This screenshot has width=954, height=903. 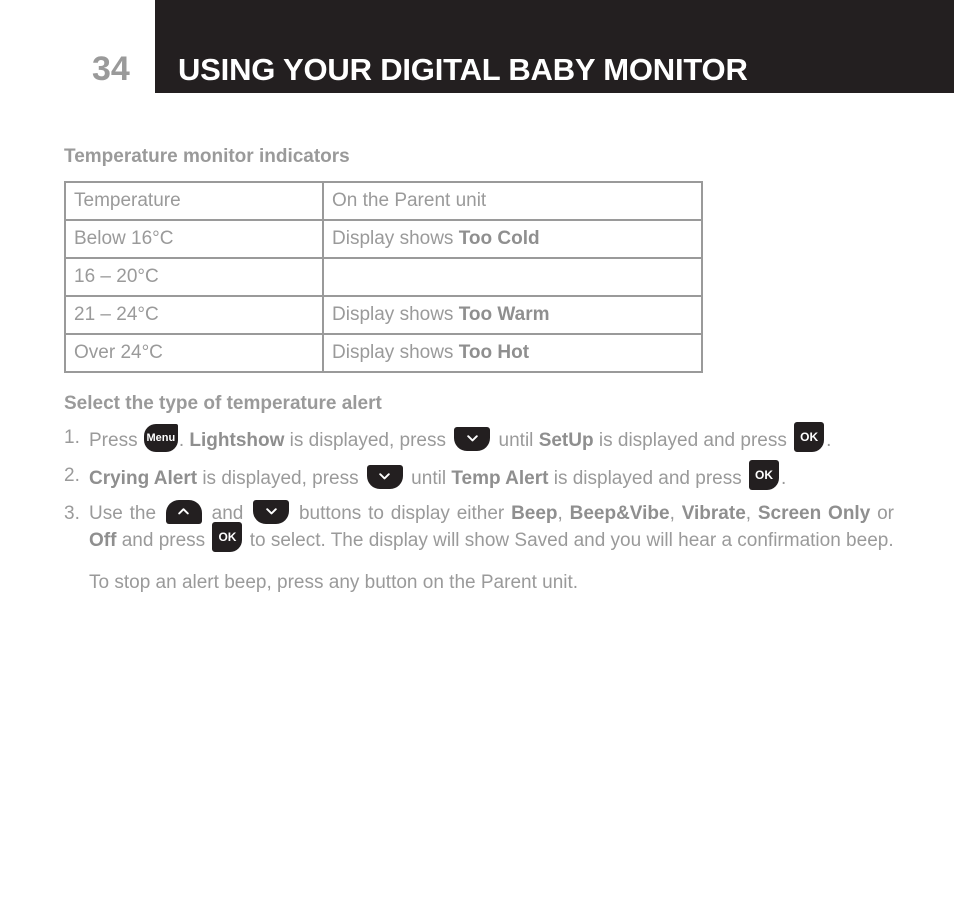 What do you see at coordinates (163, 541) in the screenshot?
I see `step-text: and press` at bounding box center [163, 541].